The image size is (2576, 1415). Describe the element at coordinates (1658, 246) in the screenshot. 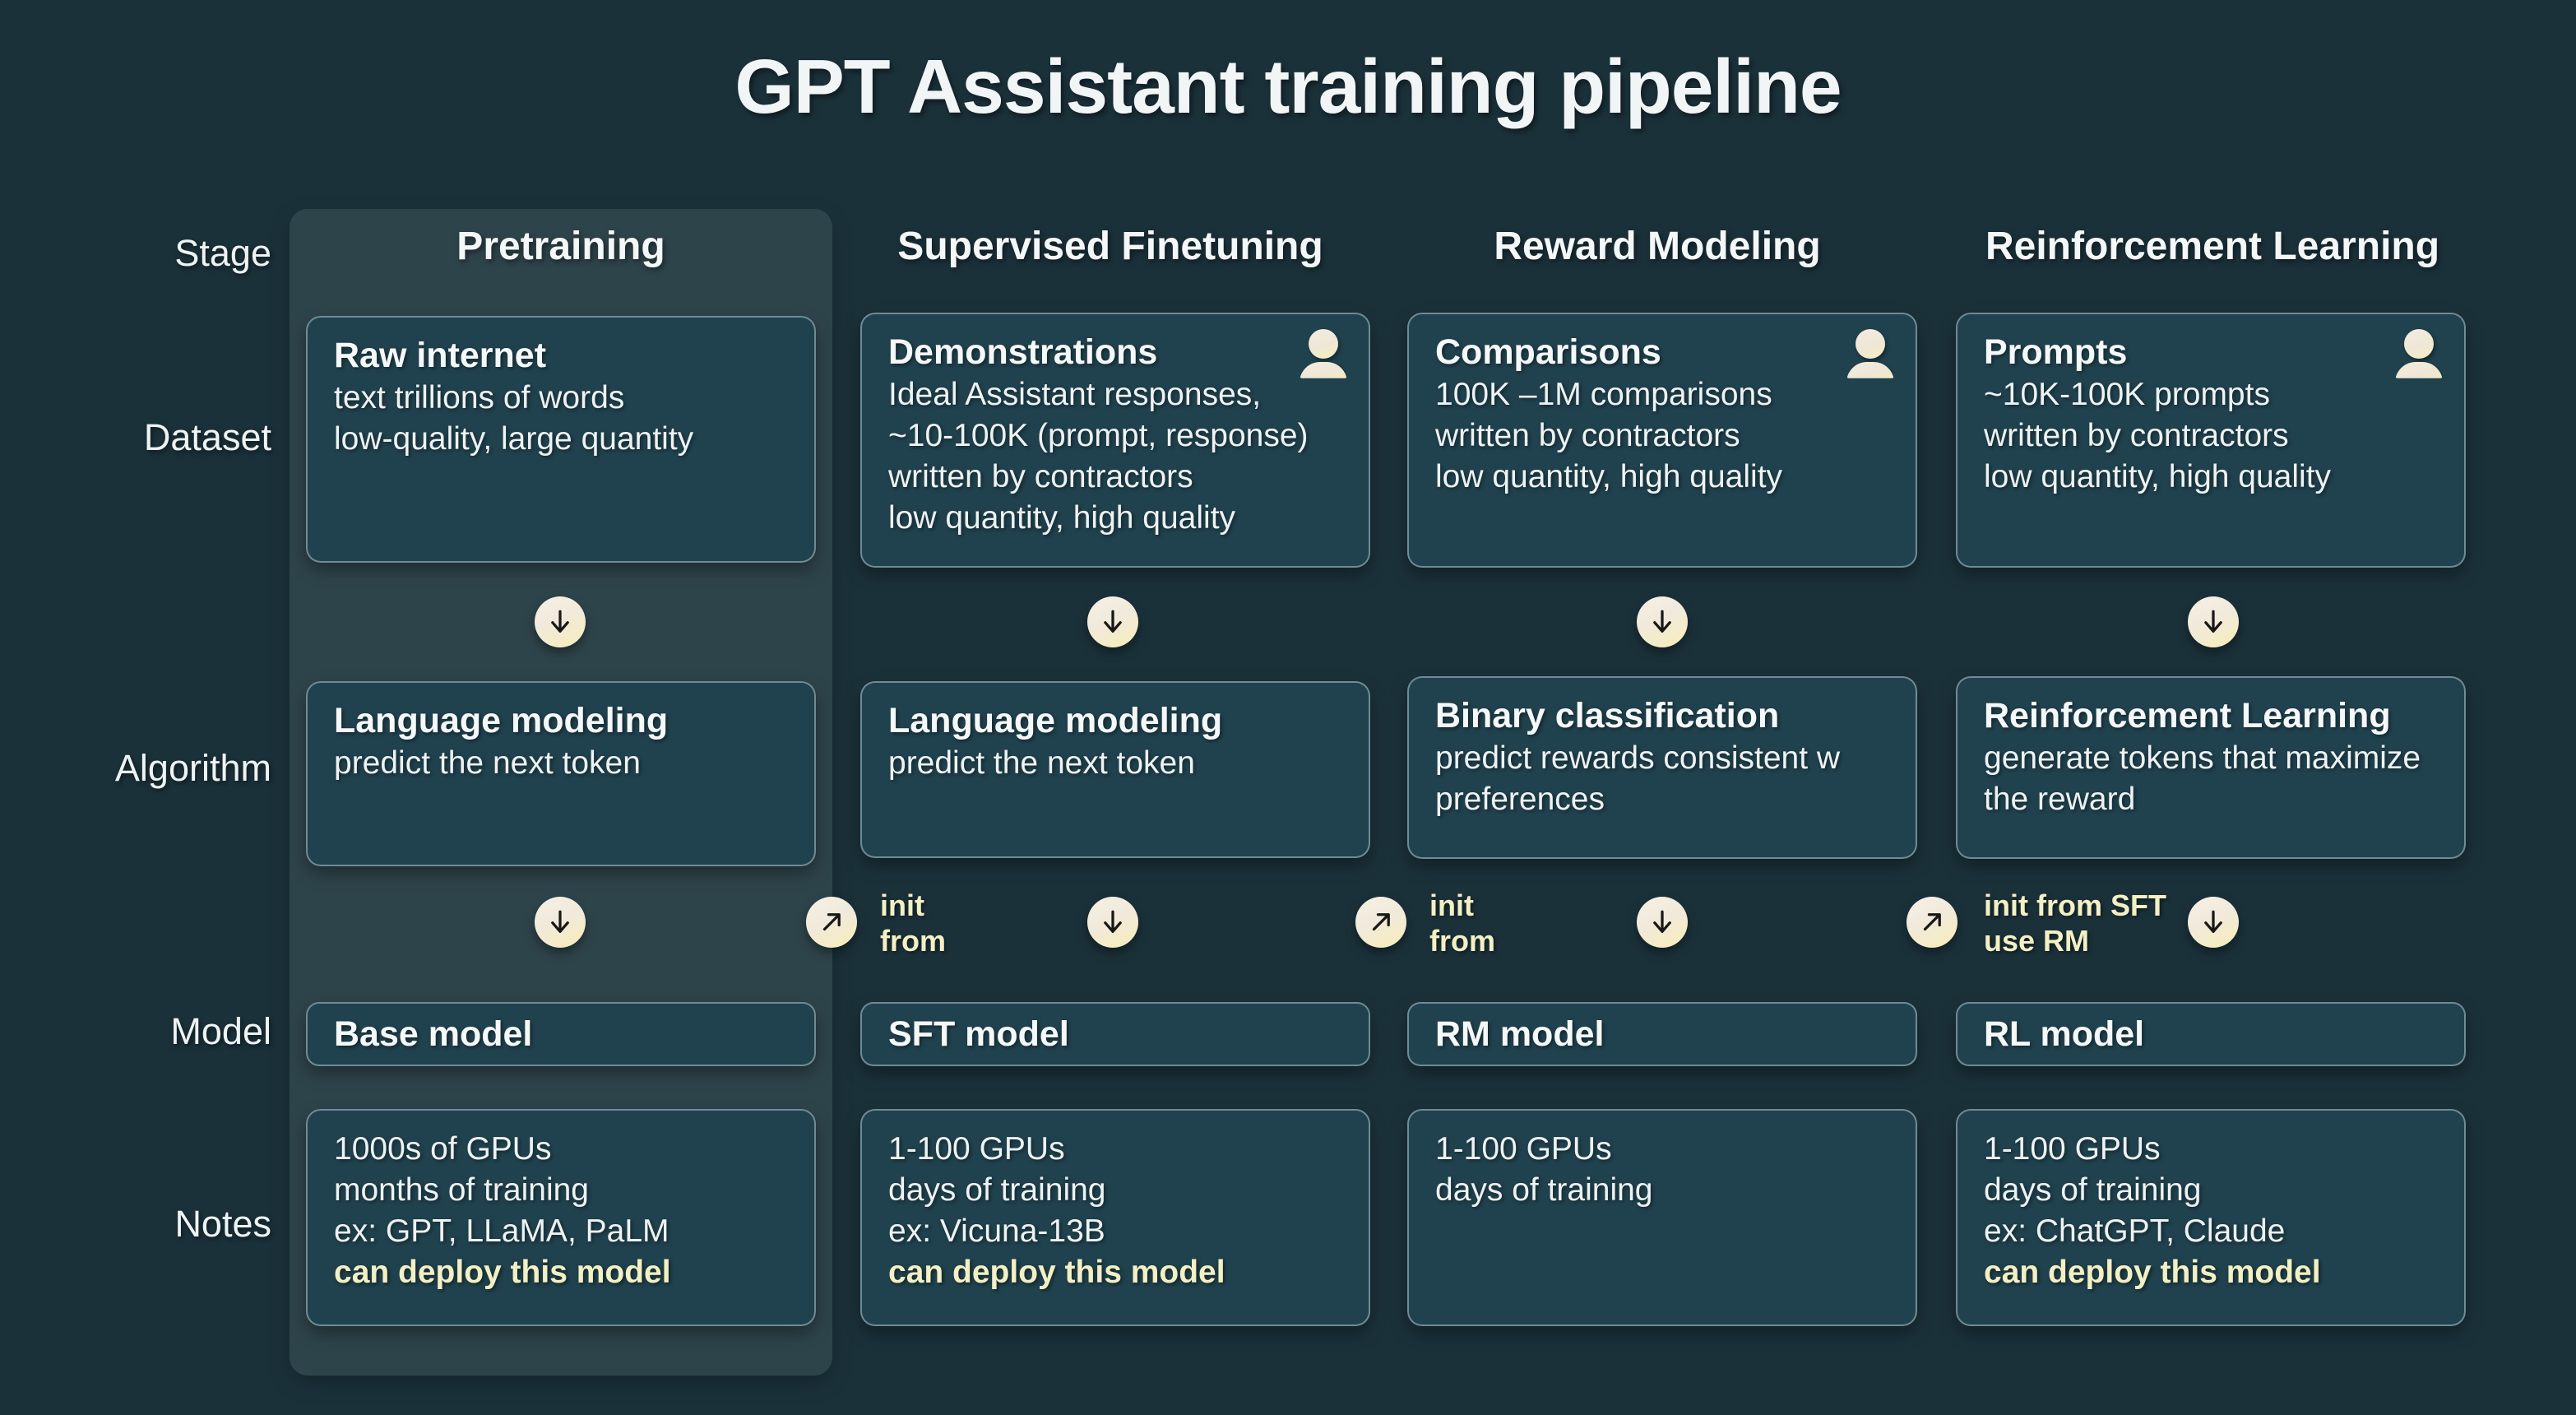

I see `stage-header-reward-modeling: Reward Modeling` at that location.